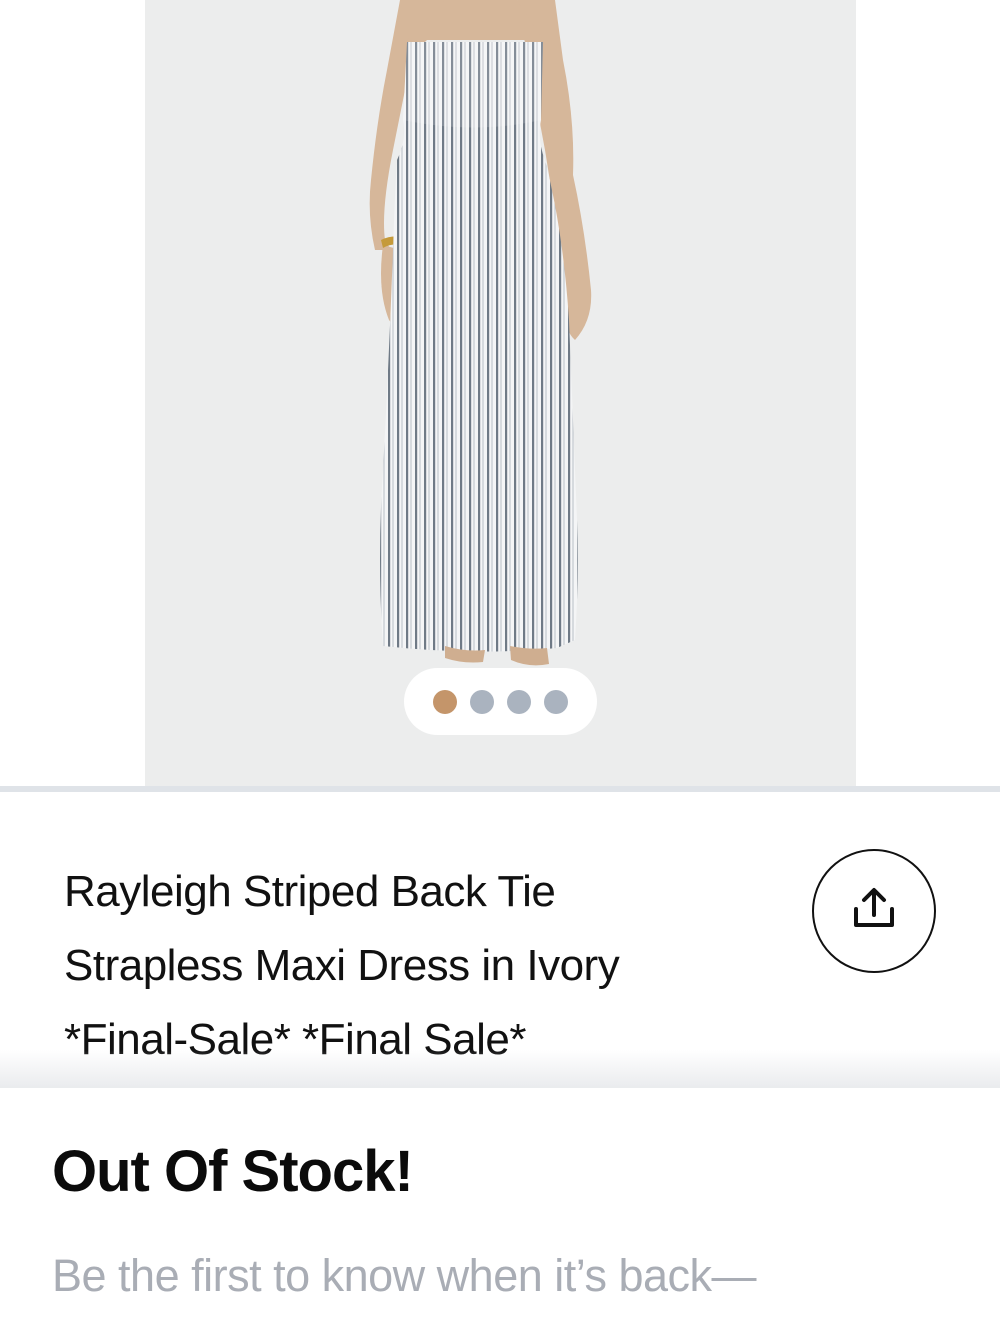 Image resolution: width=1000 pixels, height=1333 pixels. I want to click on share-icon, so click(874, 911).